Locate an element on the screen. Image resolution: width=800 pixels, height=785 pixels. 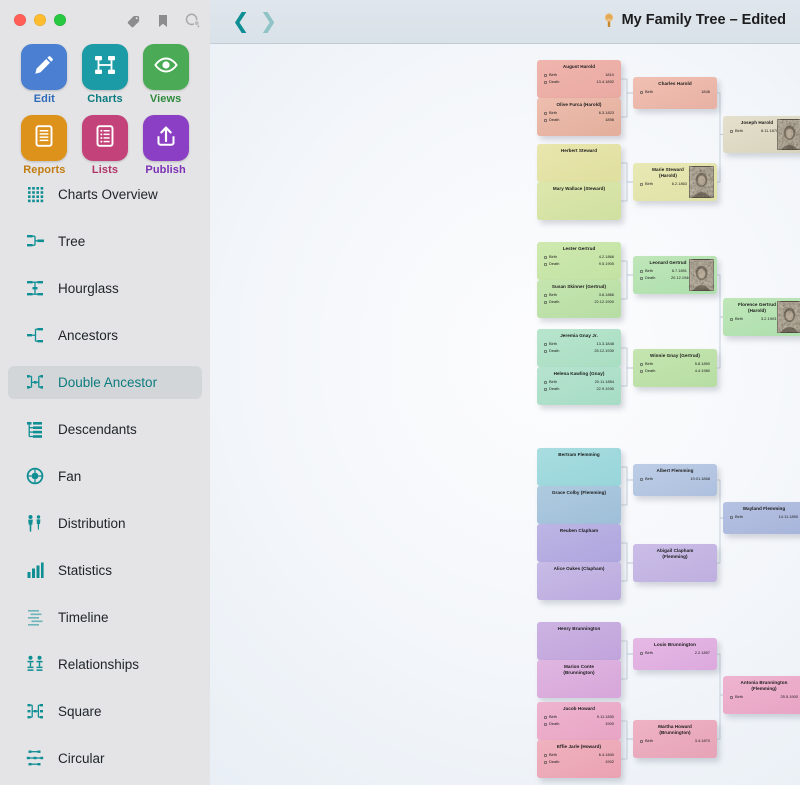
person-card-jacob-howard: Jacob Howard Birth 9.11.1830 Death 1900 is located at coordinates (579, 721).